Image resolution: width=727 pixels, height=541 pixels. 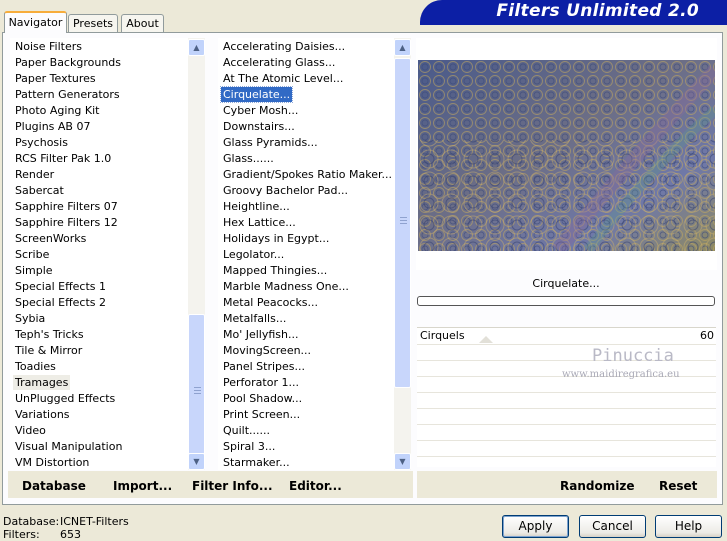 What do you see at coordinates (41, 142) in the screenshot?
I see `list-item: Psychosis` at bounding box center [41, 142].